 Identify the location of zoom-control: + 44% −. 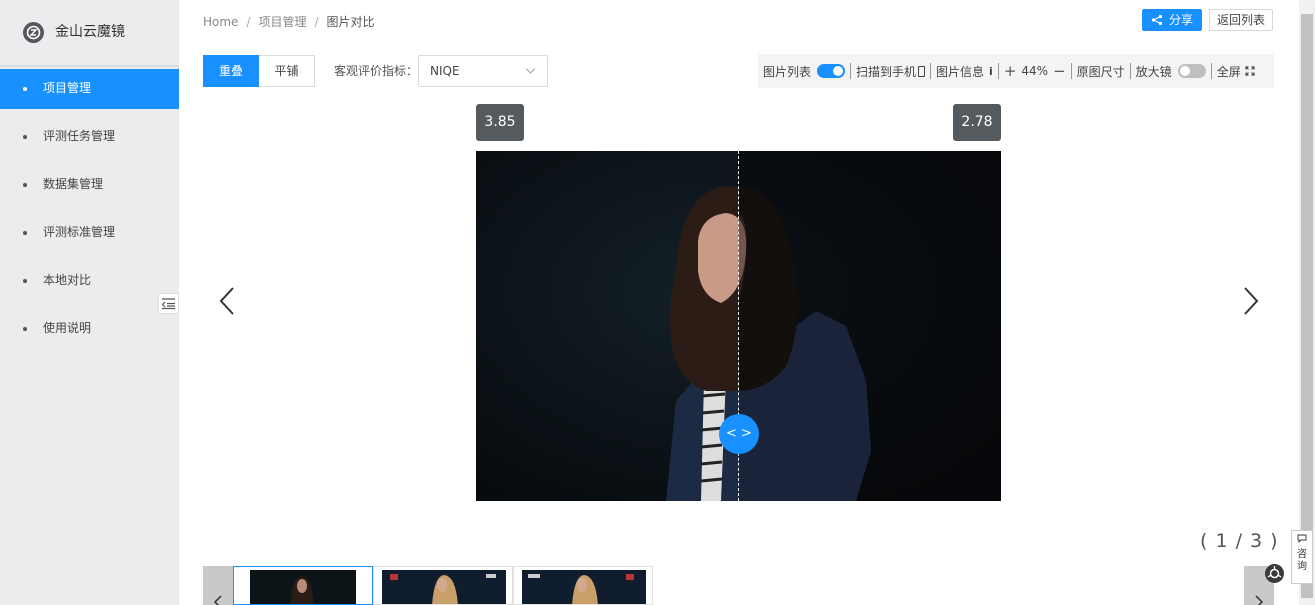
(1035, 71).